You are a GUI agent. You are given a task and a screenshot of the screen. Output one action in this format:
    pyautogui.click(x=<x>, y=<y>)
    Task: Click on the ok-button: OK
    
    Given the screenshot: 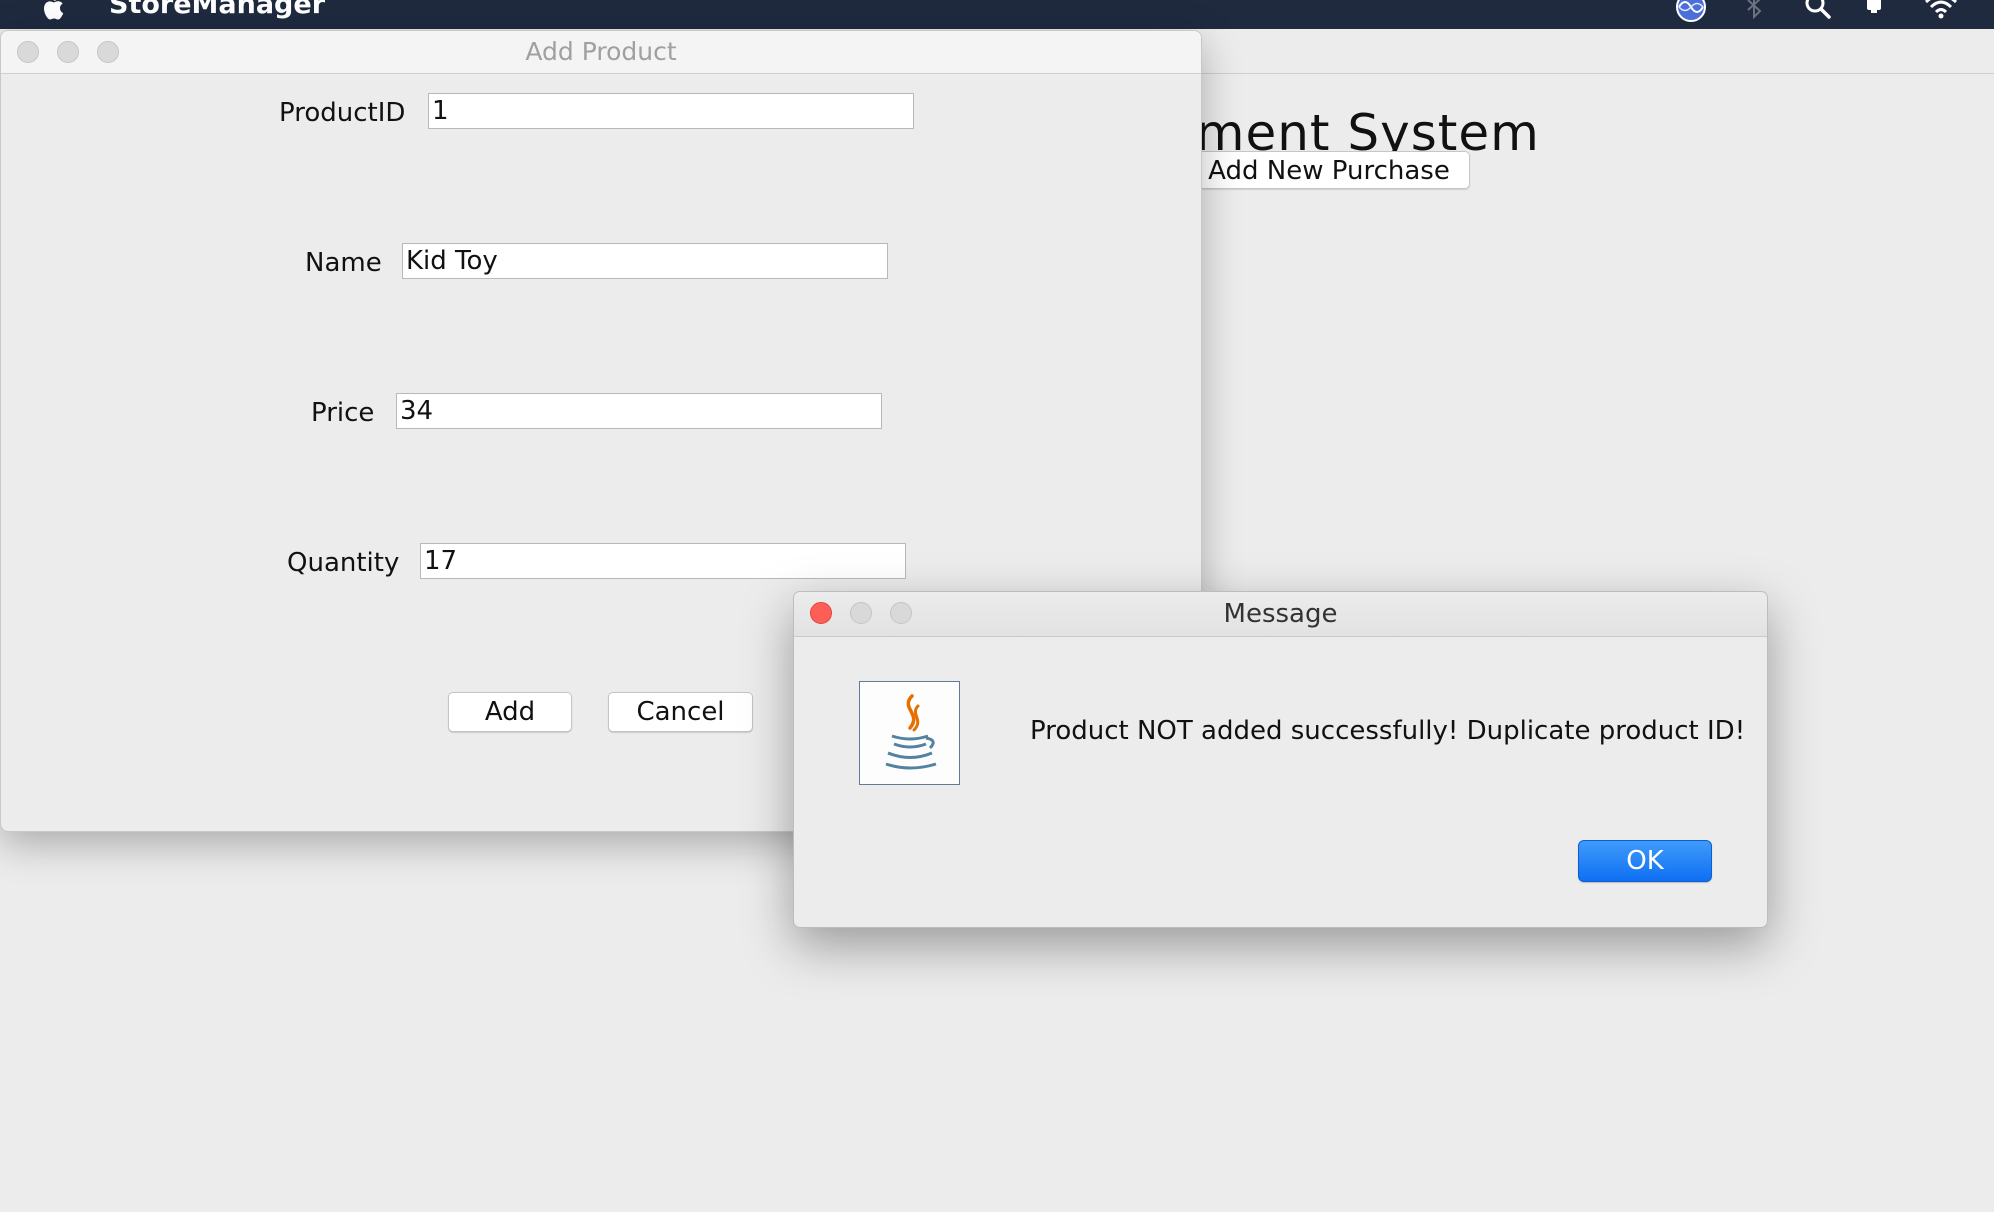 What is the action you would take?
    pyautogui.click(x=1645, y=861)
    